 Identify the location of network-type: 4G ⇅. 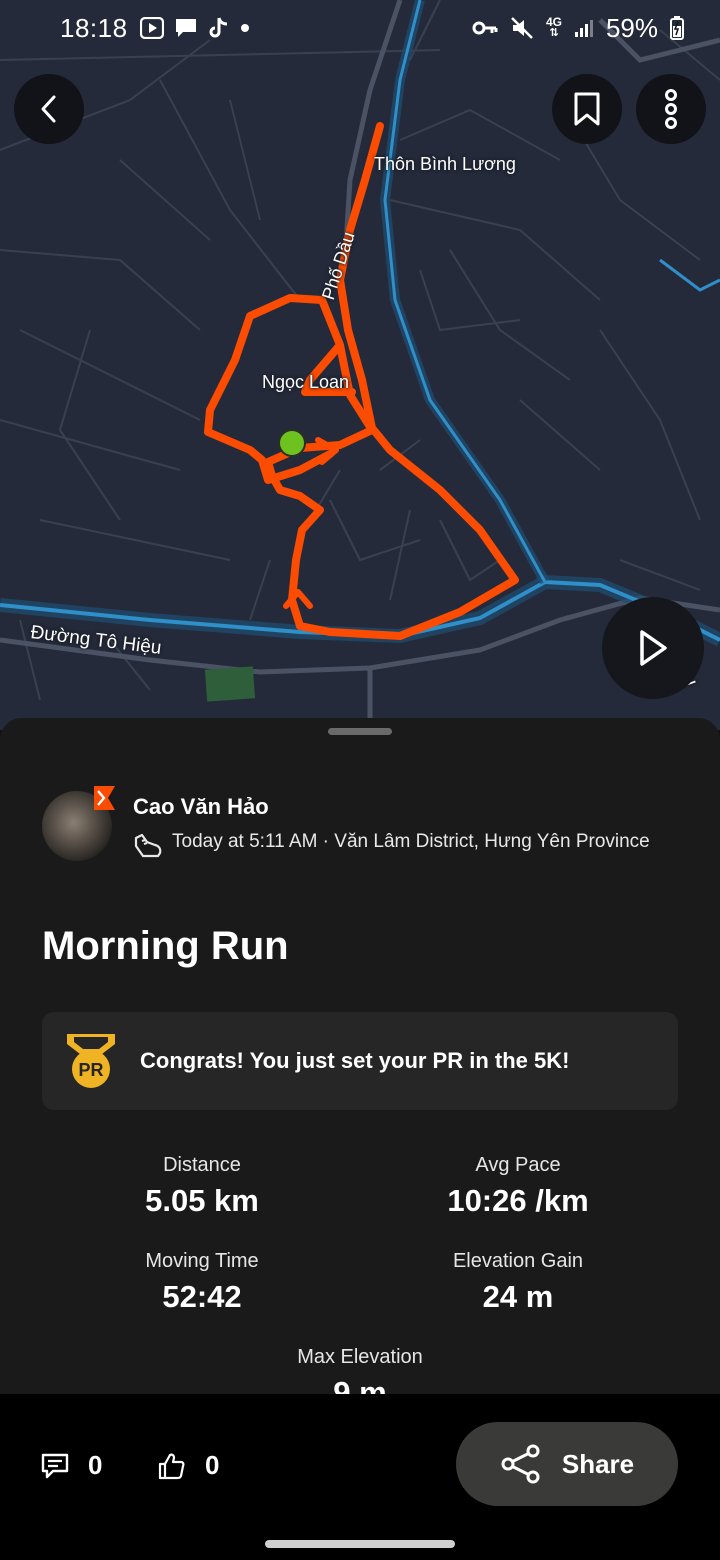
(553, 27).